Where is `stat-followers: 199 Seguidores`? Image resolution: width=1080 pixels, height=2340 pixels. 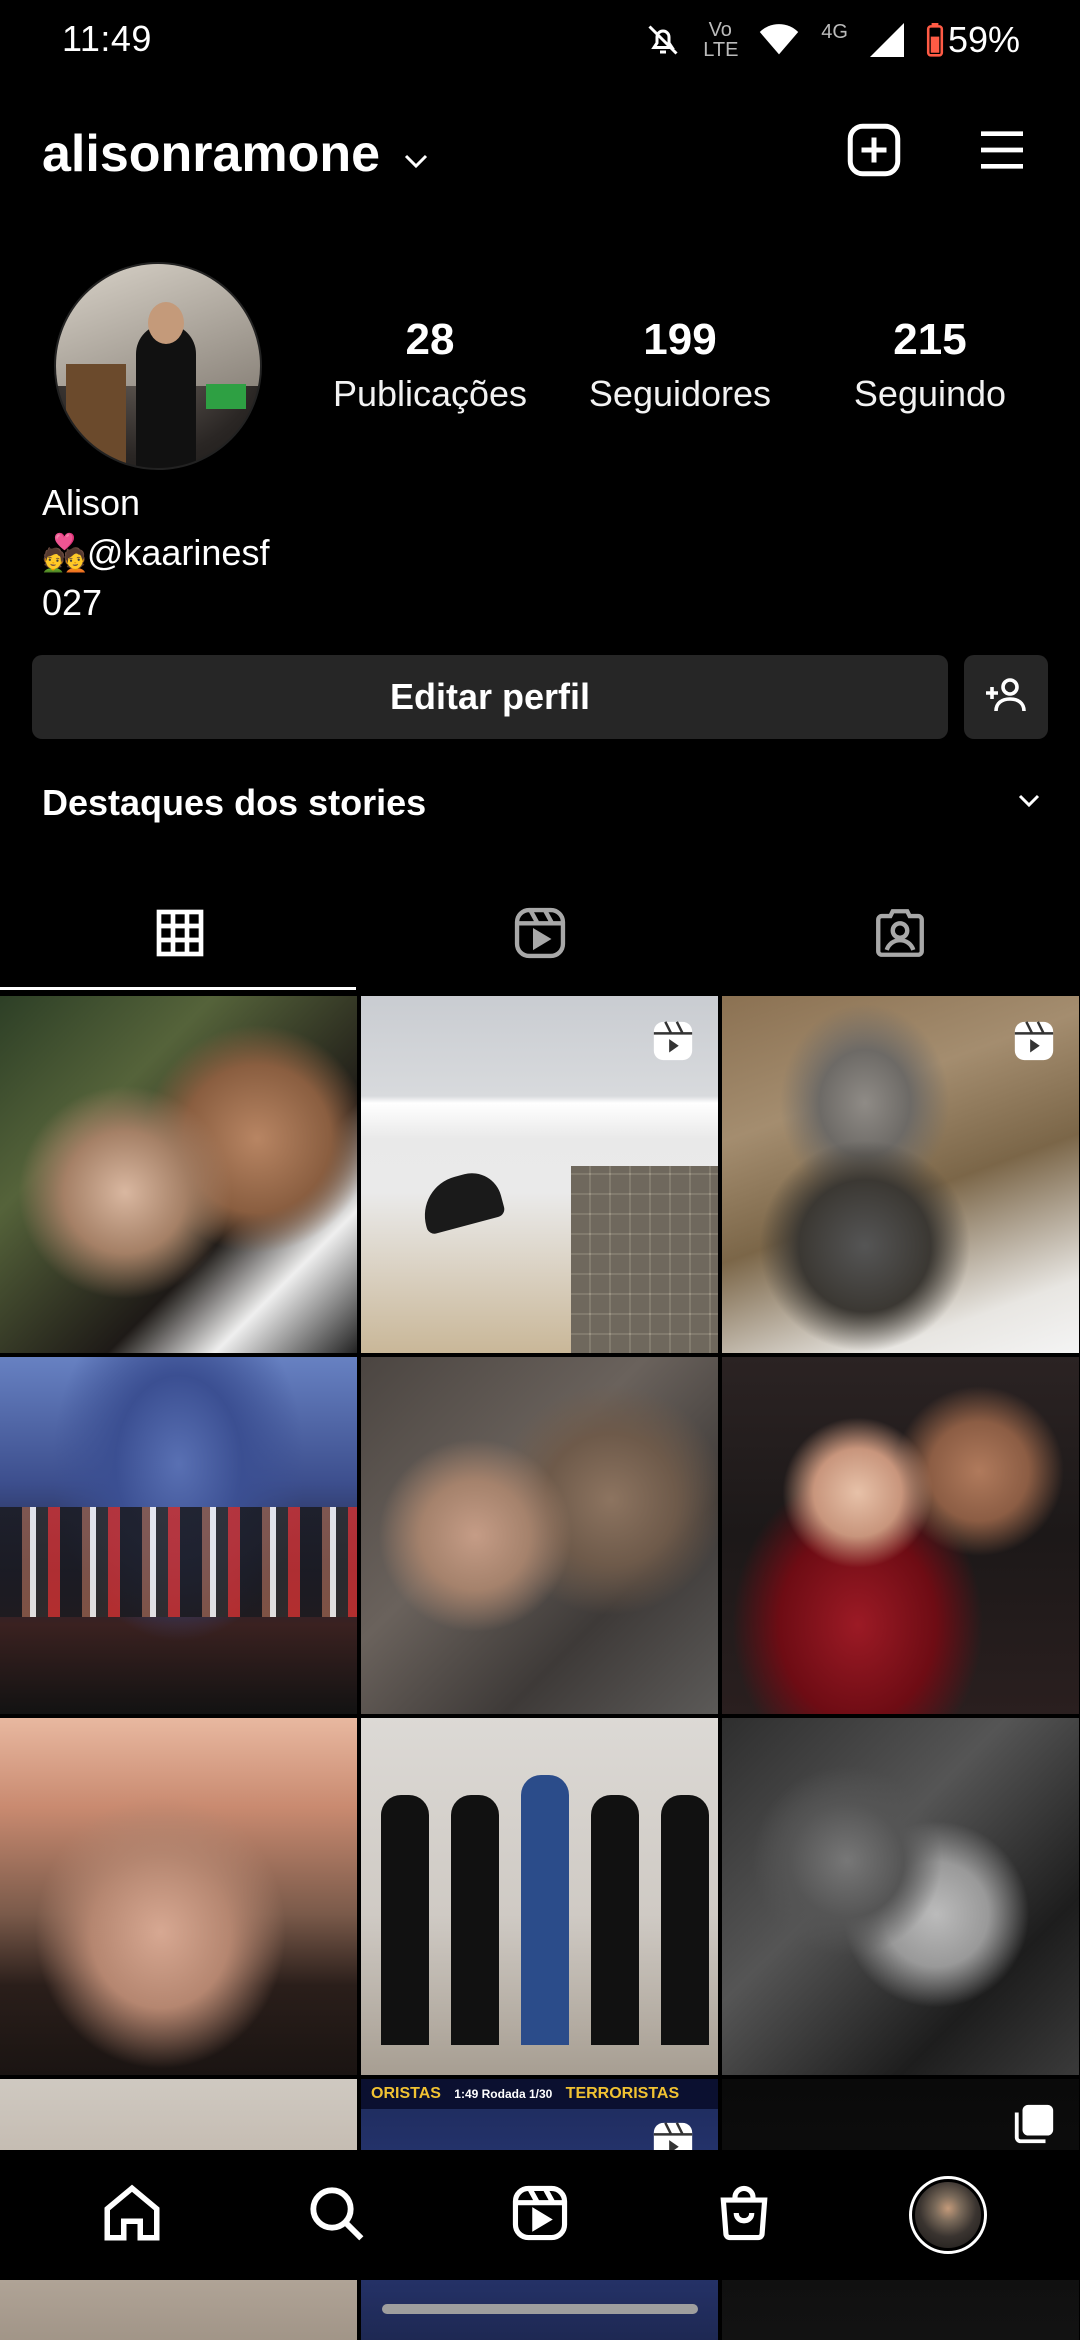
stat-followers: 199 Seguidores is located at coordinates (680, 365).